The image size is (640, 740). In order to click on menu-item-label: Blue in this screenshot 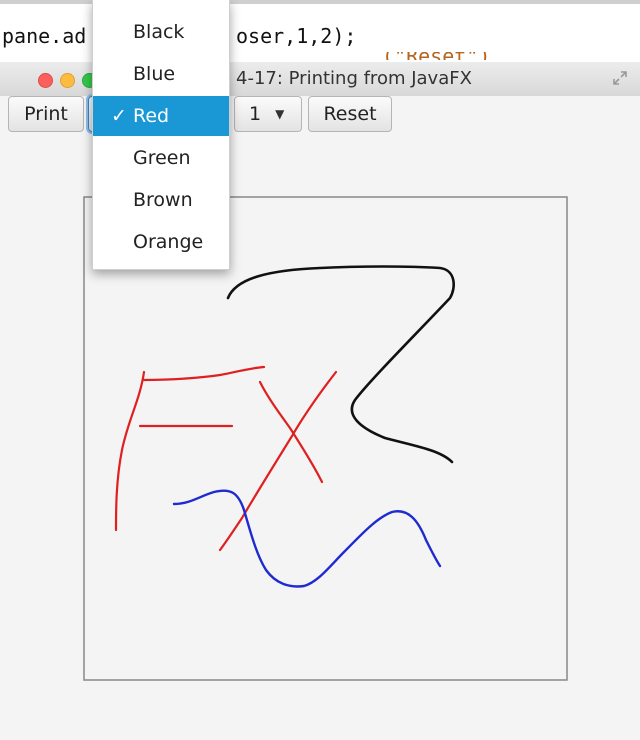, I will do `click(154, 74)`.